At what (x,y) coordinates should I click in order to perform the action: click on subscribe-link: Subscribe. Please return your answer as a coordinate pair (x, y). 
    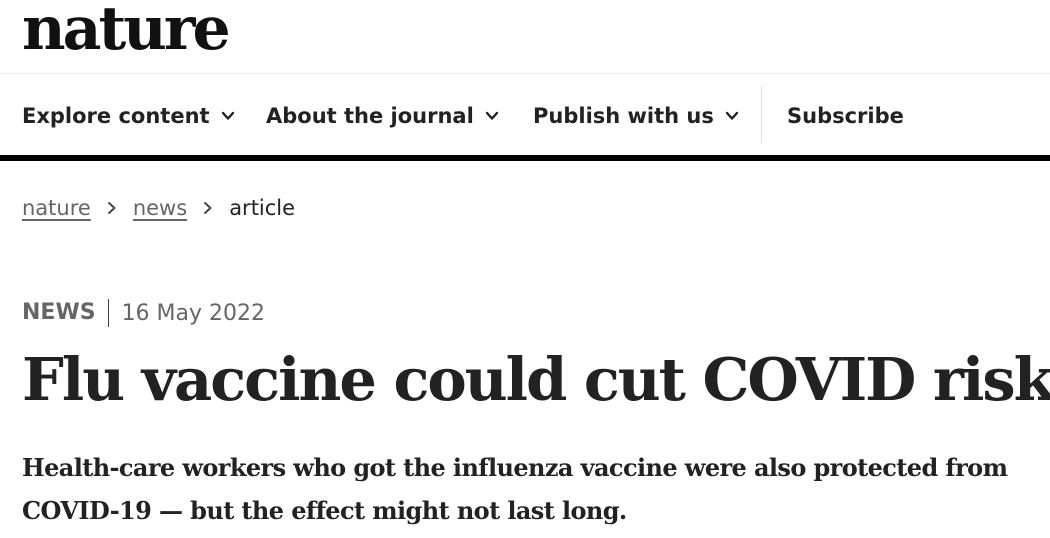
    Looking at the image, I should click on (845, 116).